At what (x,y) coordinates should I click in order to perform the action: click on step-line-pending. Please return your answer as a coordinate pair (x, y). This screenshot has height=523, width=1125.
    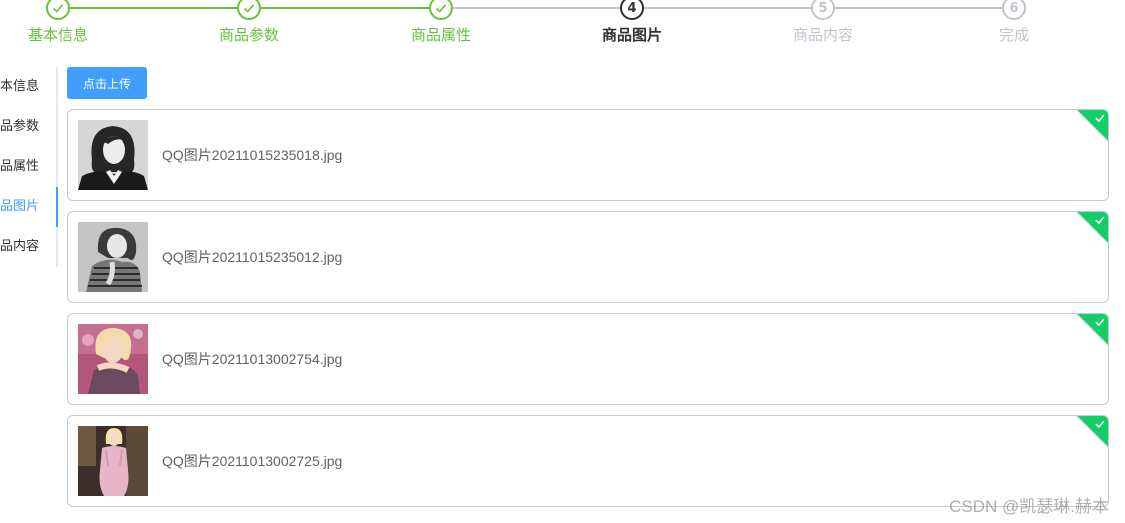
    Looking at the image, I should click on (727, 8).